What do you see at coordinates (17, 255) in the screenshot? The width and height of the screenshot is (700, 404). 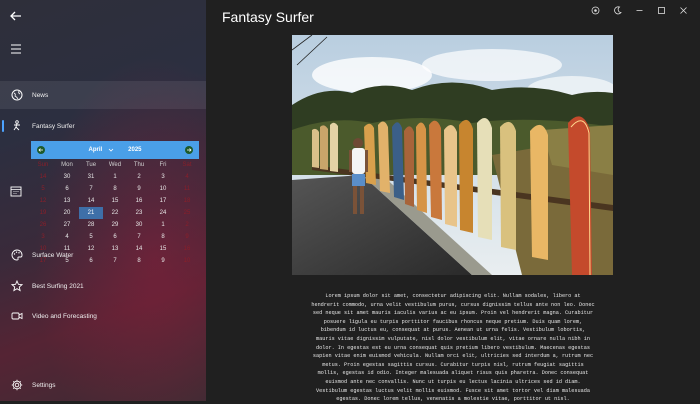 I see `palette-icon` at bounding box center [17, 255].